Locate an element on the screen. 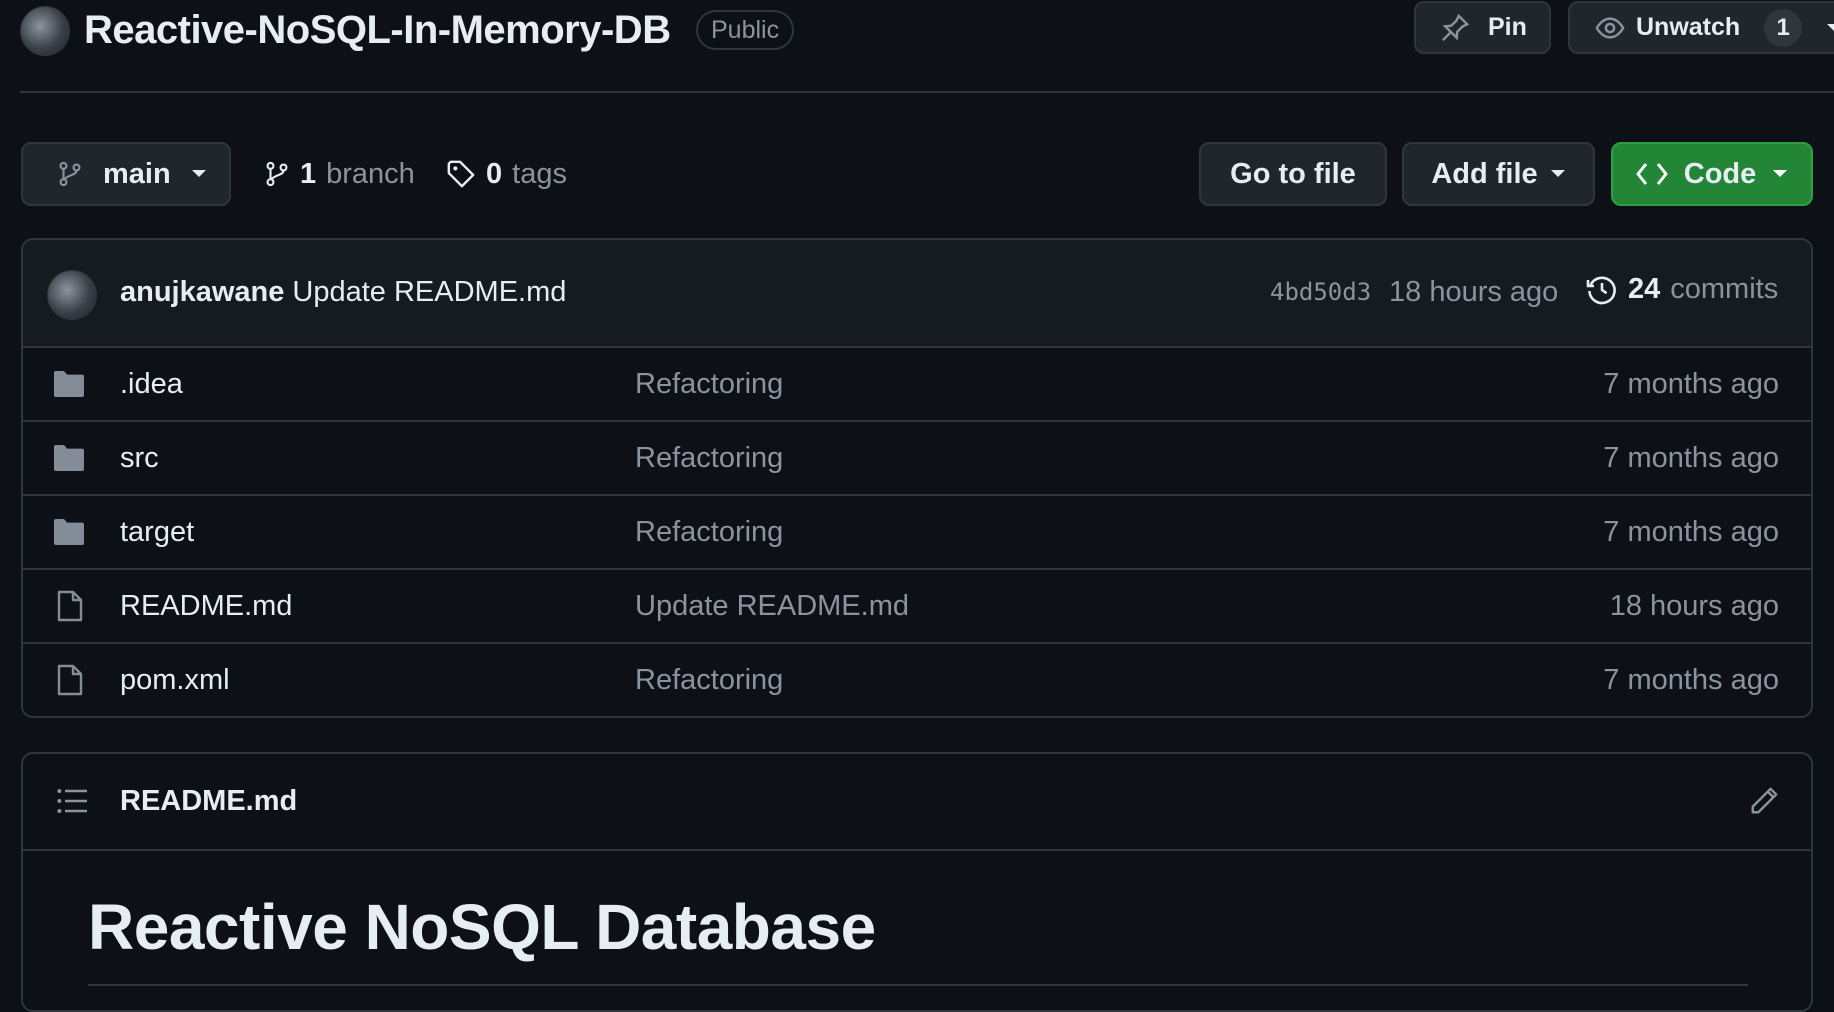 The image size is (1834, 1012). commits-link: 24 commits is located at coordinates (1682, 289).